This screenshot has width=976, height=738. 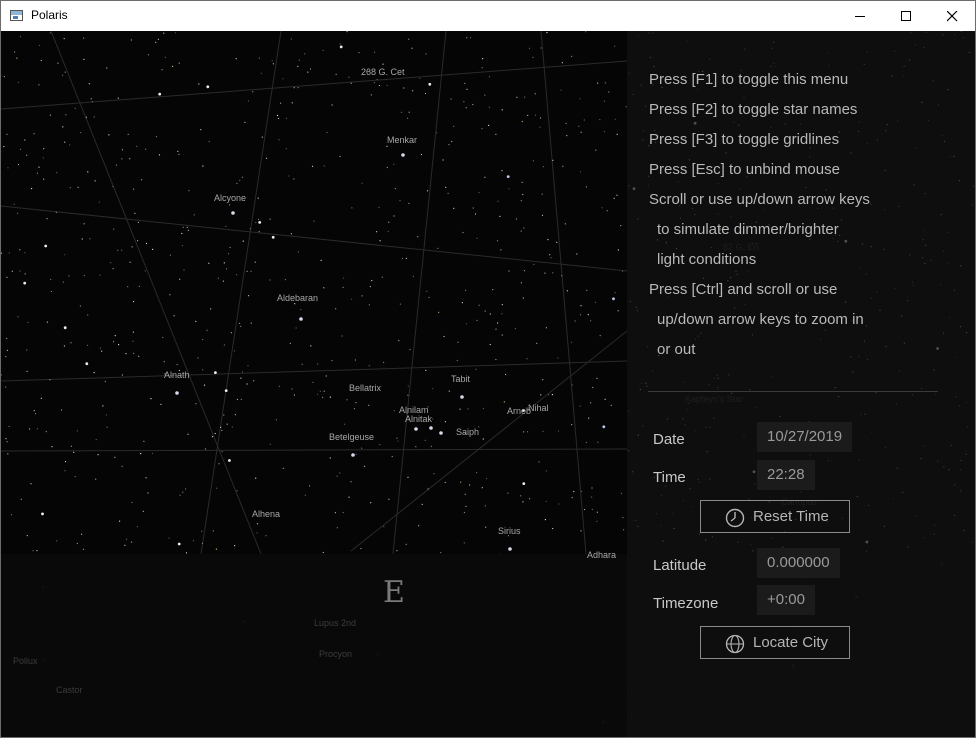 I want to click on star-name-label: Alhena, so click(x=266, y=514).